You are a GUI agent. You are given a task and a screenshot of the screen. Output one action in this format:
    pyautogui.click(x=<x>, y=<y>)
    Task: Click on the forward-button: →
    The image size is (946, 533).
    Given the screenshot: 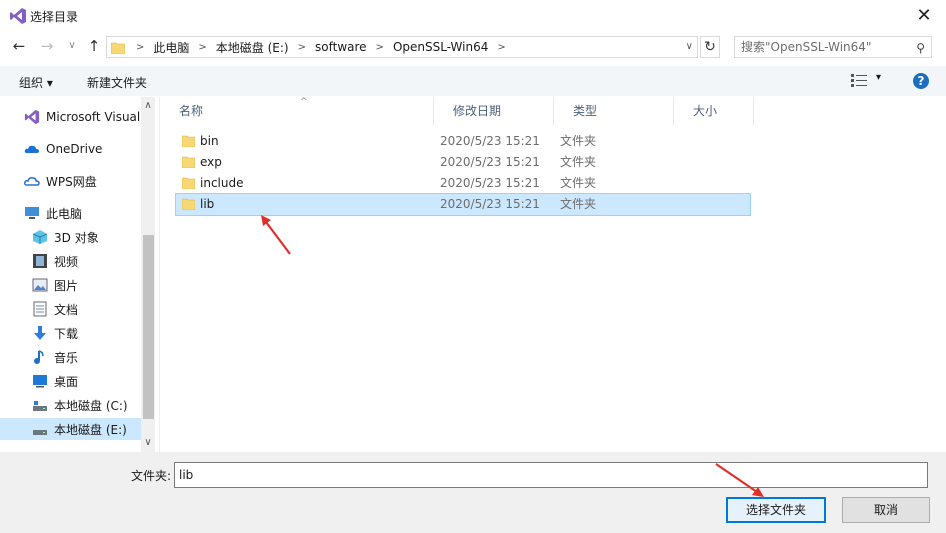 What is the action you would take?
    pyautogui.click(x=47, y=46)
    